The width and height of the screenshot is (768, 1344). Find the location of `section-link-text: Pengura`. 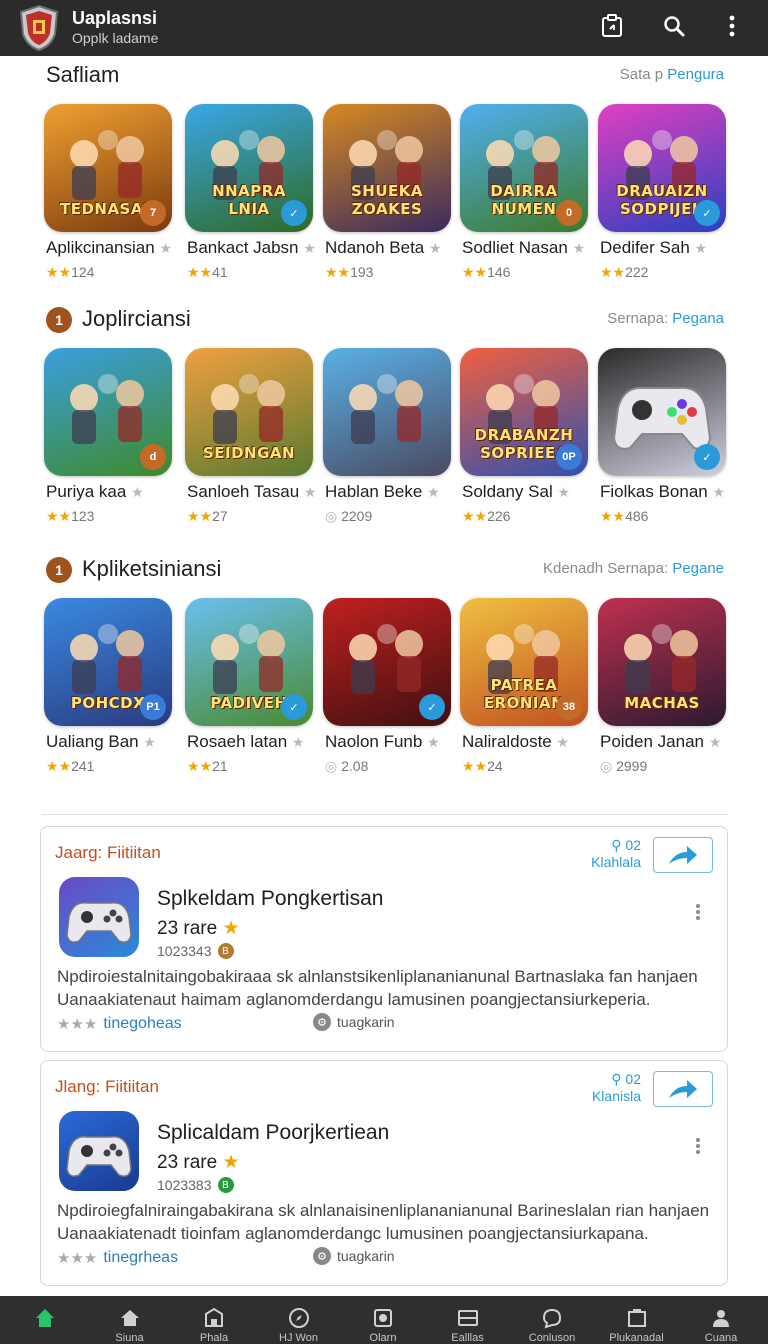

section-link-text: Pengura is located at coordinates (695, 74).